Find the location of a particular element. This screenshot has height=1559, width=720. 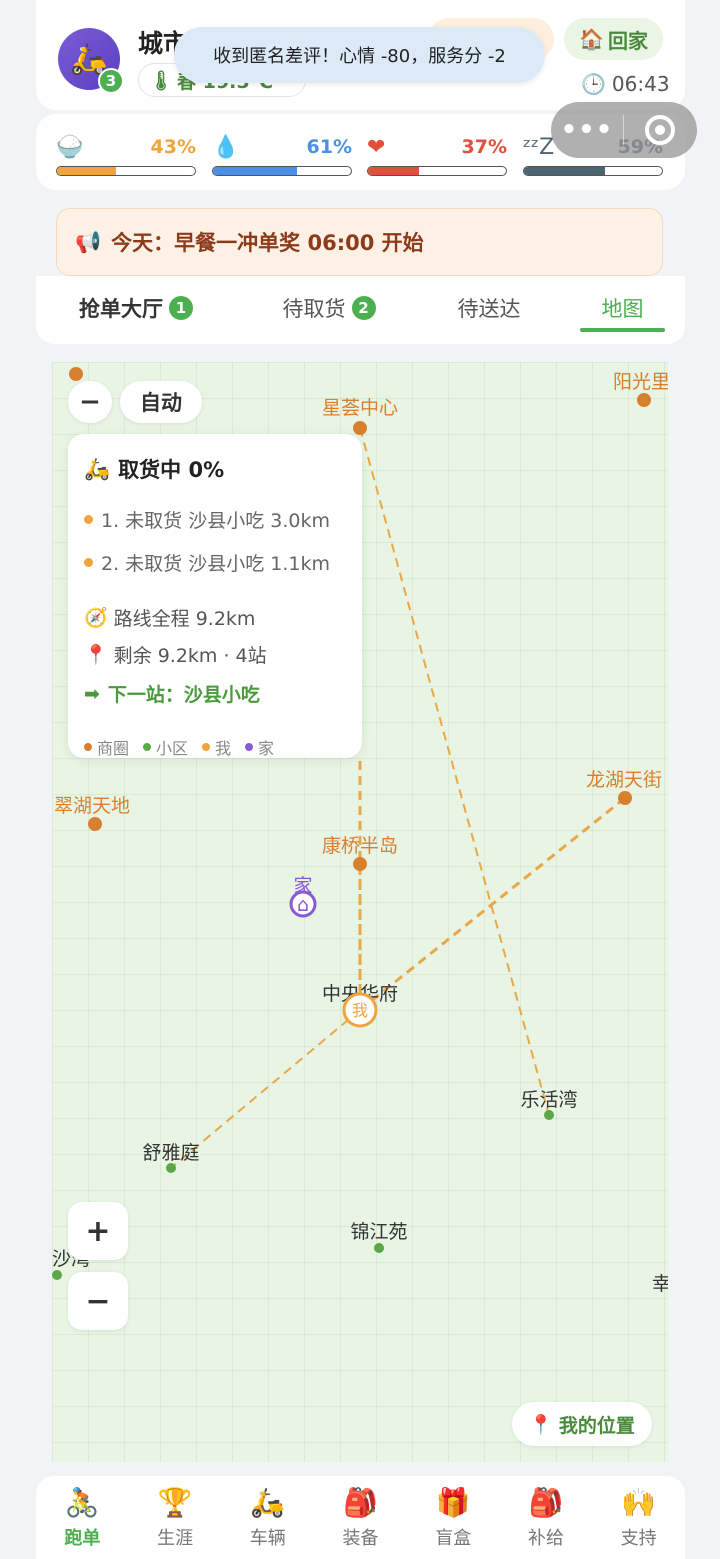

order-tabs: 抢单大厅 1 待取货 2 待送达 地图 is located at coordinates (360, 310).